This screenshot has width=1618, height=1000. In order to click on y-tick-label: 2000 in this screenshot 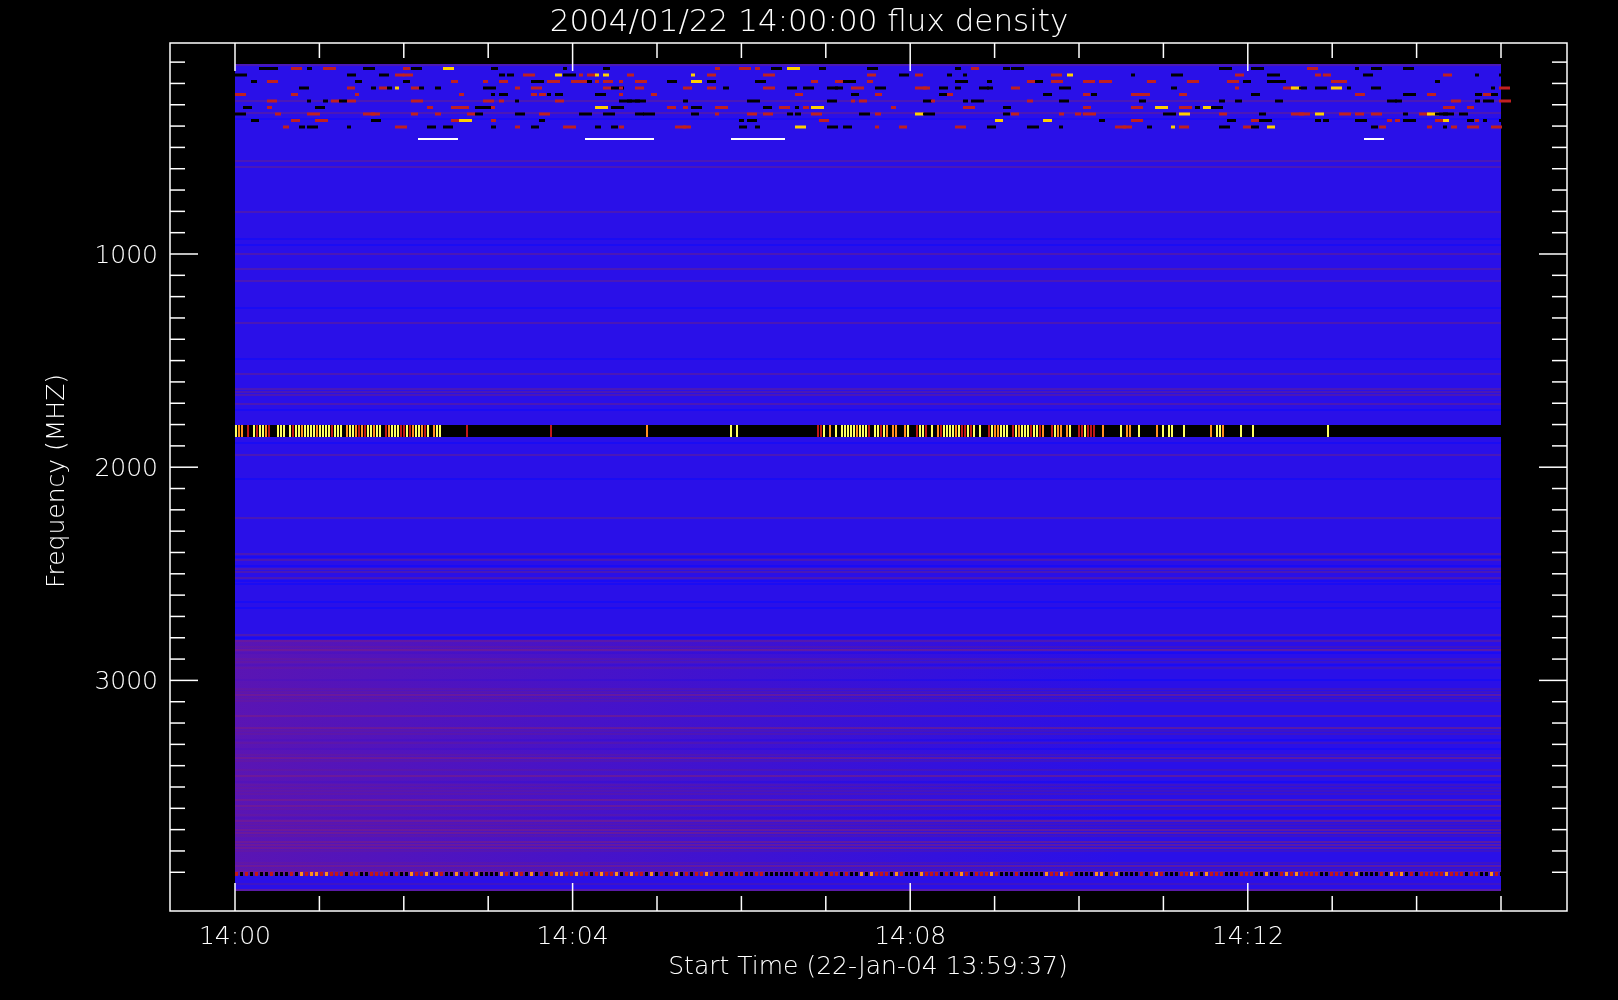, I will do `click(126, 468)`.